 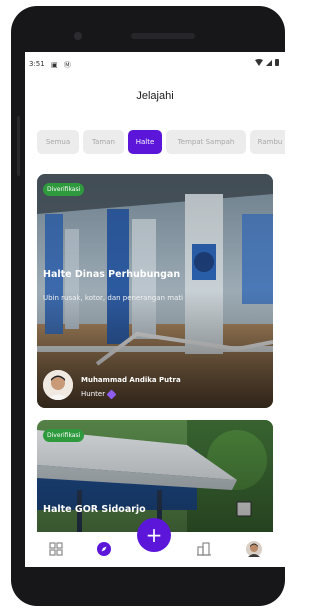 What do you see at coordinates (155, 65) in the screenshot?
I see `status-bar: 3:51 ▣ Ⓜ` at bounding box center [155, 65].